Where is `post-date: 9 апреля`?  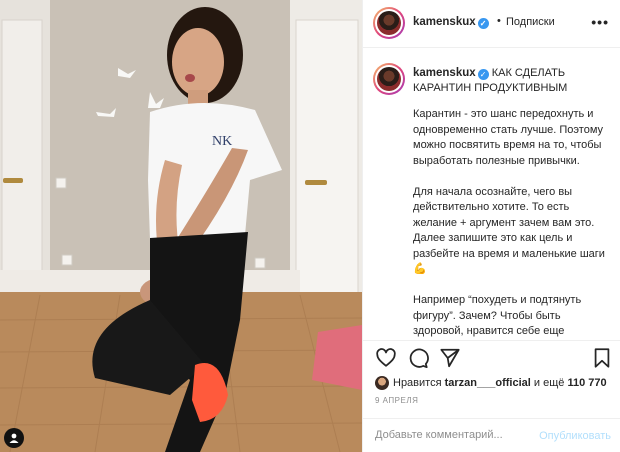
post-date: 9 апреля is located at coordinates (396, 400).